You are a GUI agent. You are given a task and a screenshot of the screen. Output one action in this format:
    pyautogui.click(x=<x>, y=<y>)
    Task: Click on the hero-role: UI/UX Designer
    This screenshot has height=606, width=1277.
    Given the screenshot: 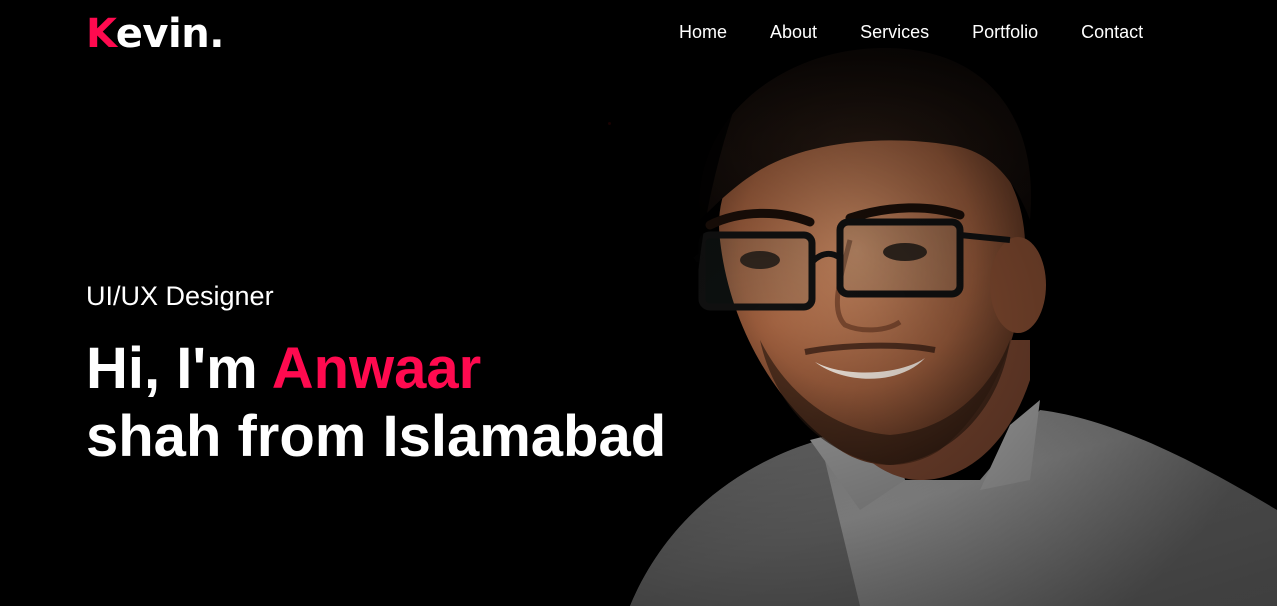 What is the action you would take?
    pyautogui.click(x=180, y=296)
    